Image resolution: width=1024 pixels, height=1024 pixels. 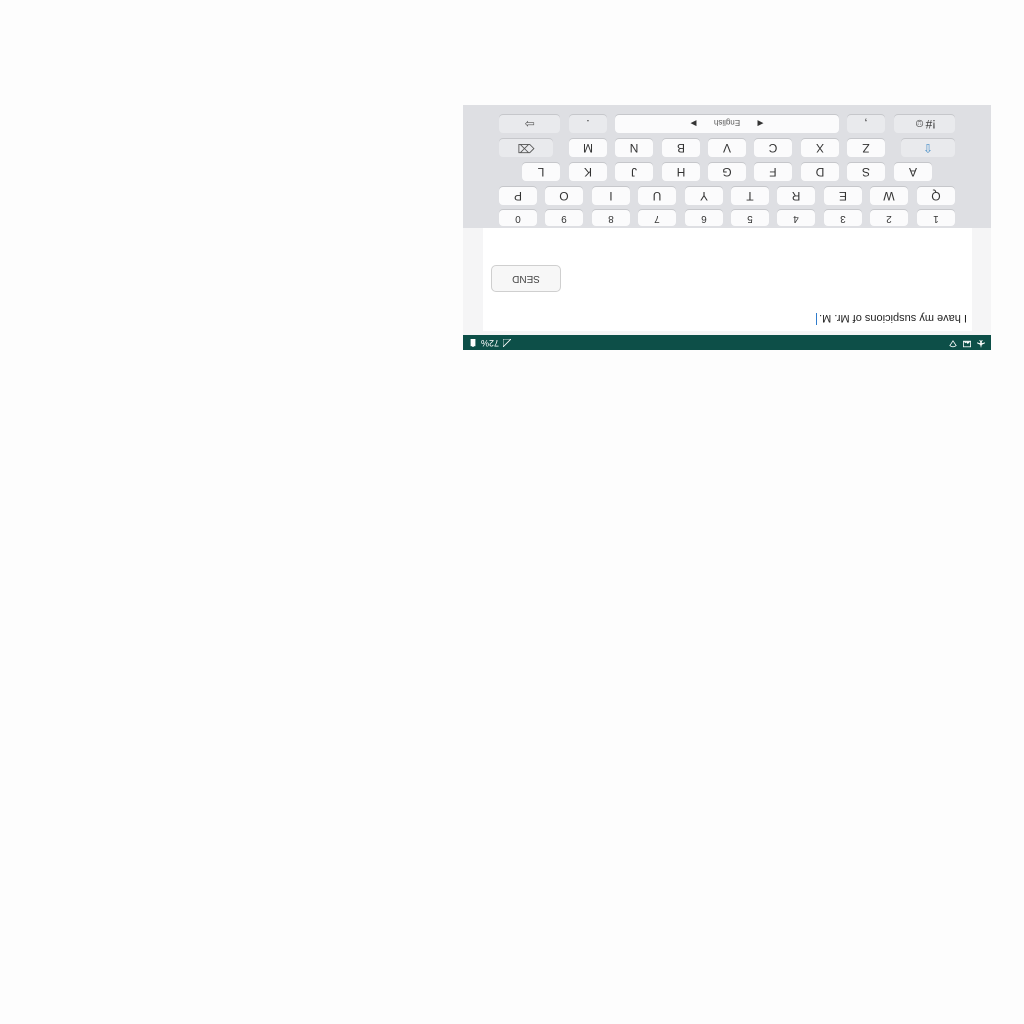 What do you see at coordinates (796, 196) in the screenshot?
I see `key-r: R` at bounding box center [796, 196].